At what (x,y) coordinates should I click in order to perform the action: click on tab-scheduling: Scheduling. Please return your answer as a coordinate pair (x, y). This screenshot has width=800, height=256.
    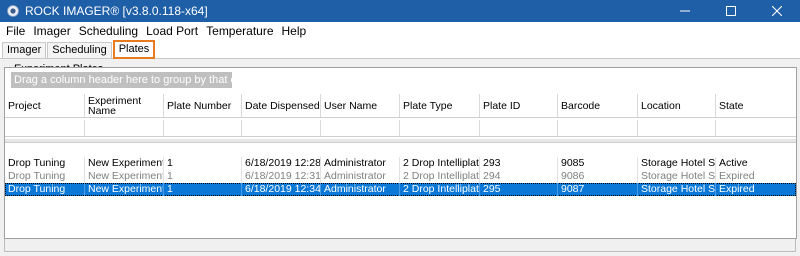
    Looking at the image, I should click on (79, 50).